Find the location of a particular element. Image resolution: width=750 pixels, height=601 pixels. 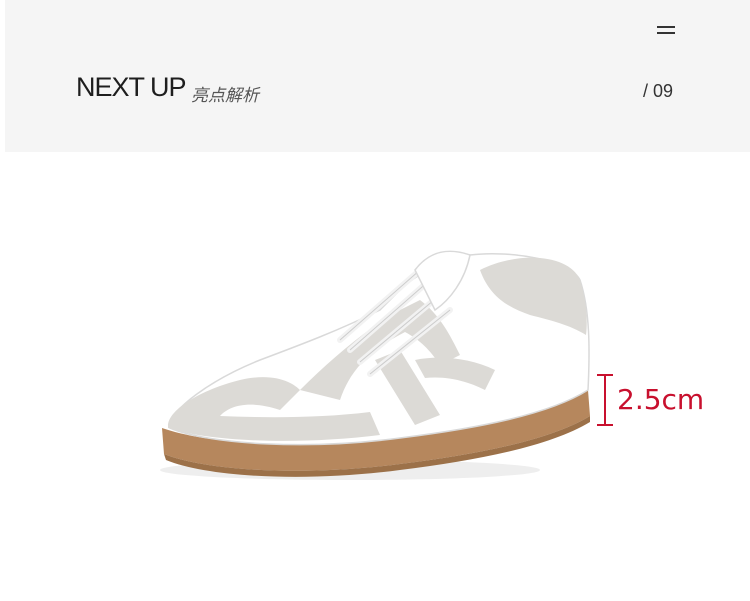

height-measure-bracket is located at coordinates (605, 400).